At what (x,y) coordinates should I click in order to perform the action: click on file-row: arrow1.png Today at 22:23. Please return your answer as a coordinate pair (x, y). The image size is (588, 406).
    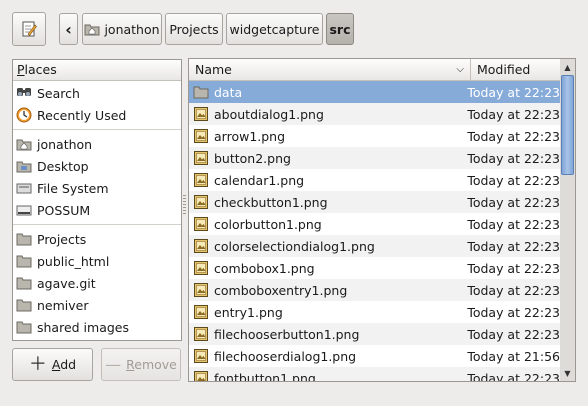
    Looking at the image, I should click on (374, 136).